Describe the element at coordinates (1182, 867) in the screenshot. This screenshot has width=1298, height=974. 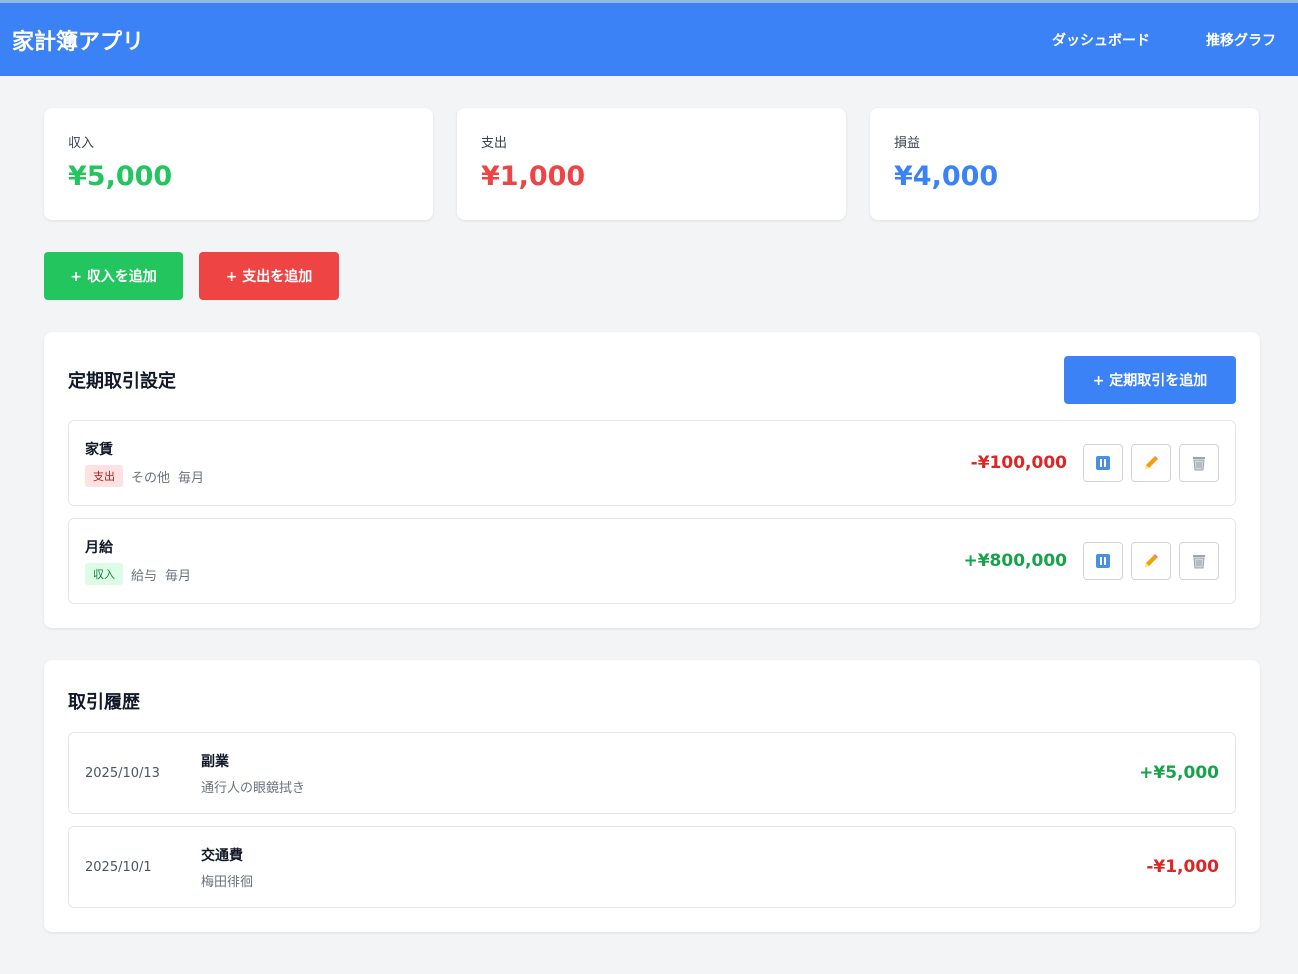
I see `history-item-amount: -¥1,000` at that location.